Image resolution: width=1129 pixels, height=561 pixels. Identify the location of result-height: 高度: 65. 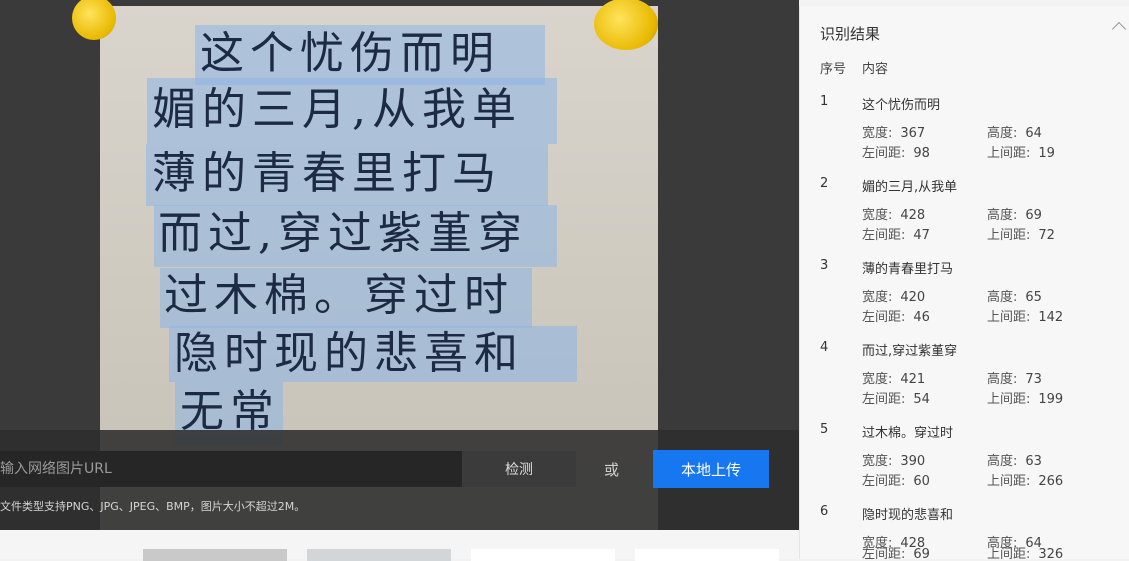
(1014, 297).